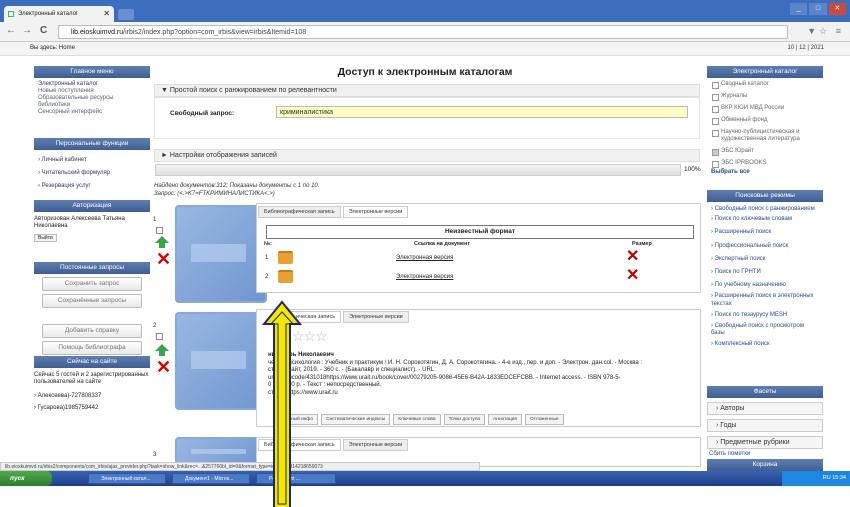  I want to click on facet-authors: › Авторы, so click(765, 408).